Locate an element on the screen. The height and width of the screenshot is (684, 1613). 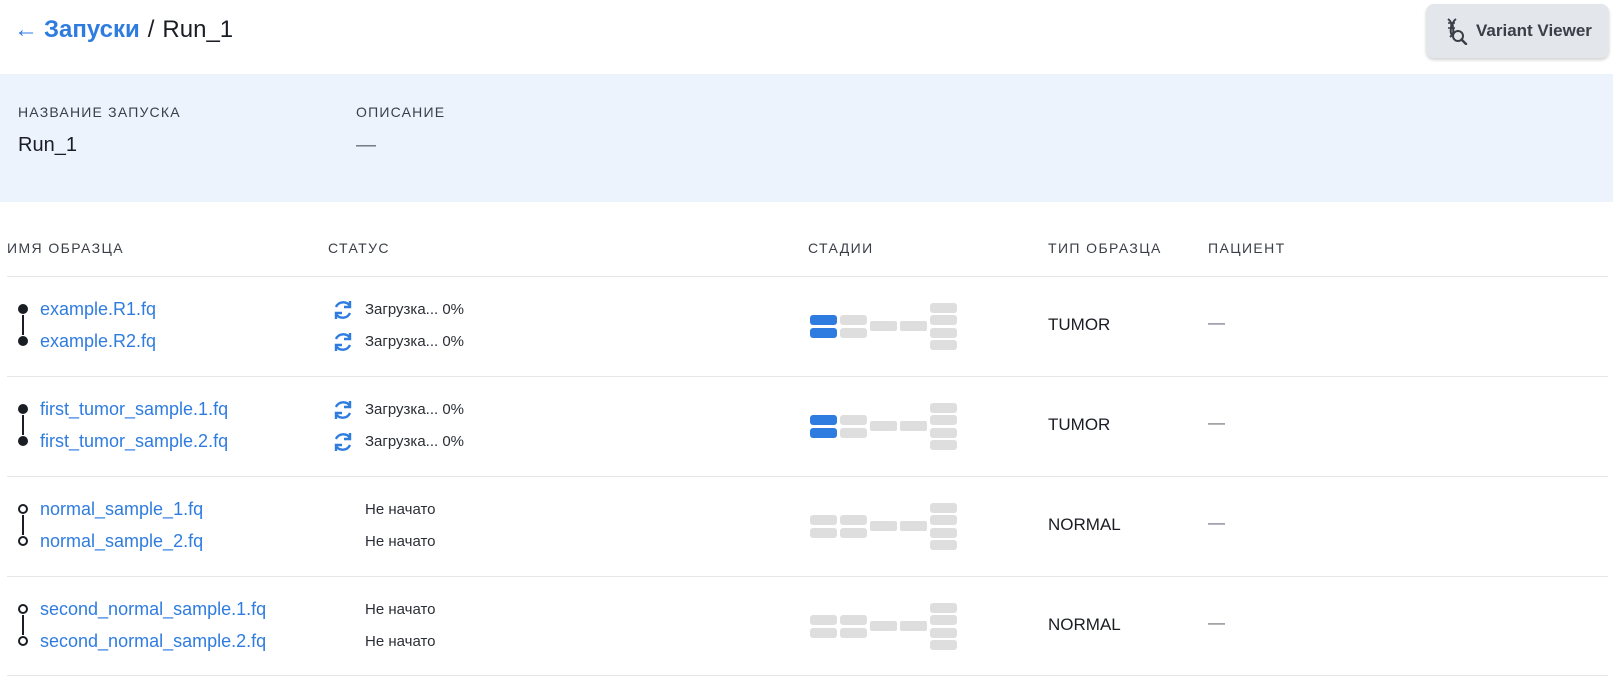
variant-viewer-button: Variant Viewer is located at coordinates (1517, 31).